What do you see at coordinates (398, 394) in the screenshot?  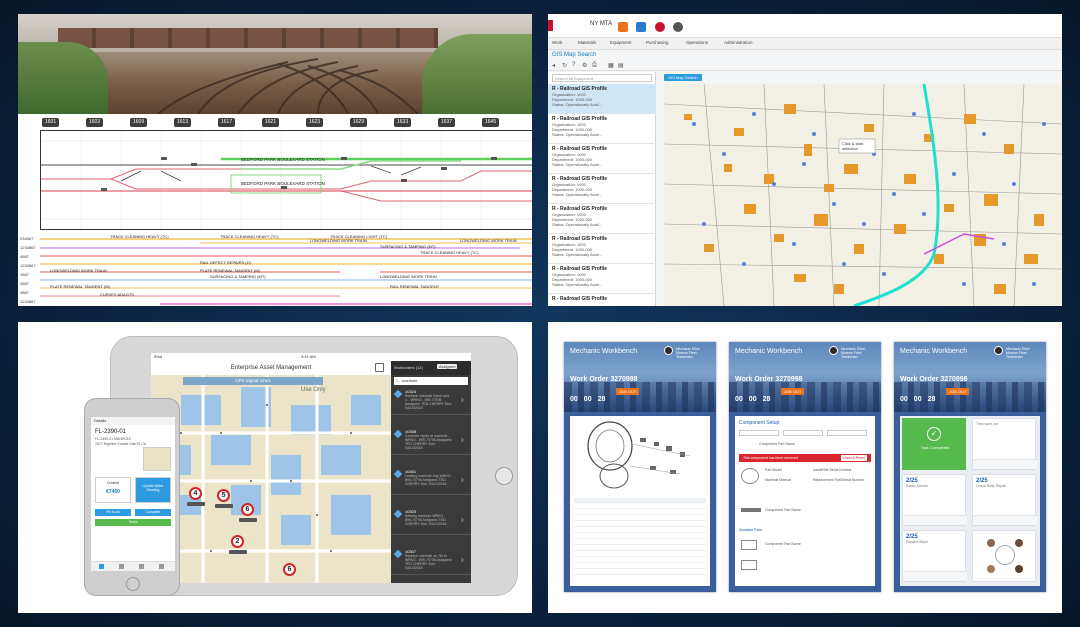 I see `workorder-icon` at bounding box center [398, 394].